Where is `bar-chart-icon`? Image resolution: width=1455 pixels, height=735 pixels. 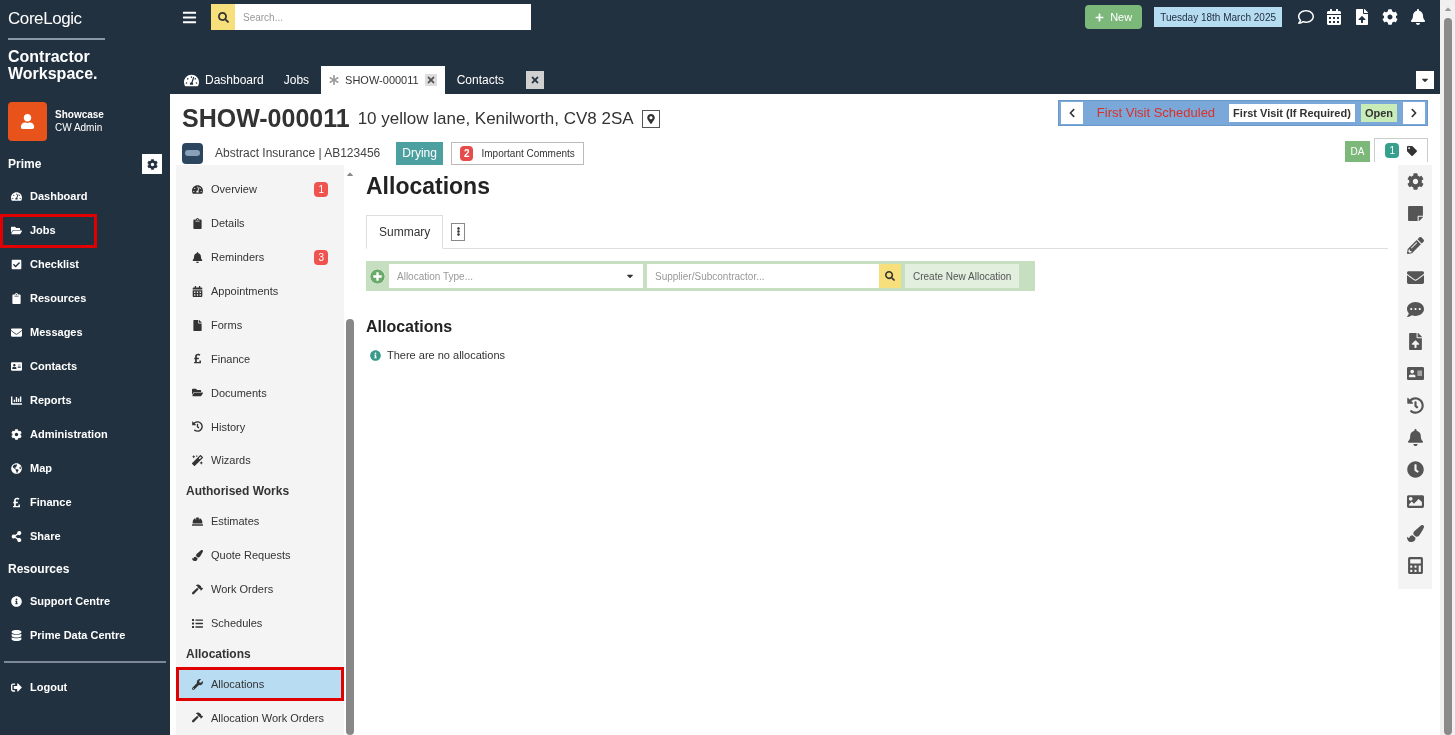 bar-chart-icon is located at coordinates (16, 400).